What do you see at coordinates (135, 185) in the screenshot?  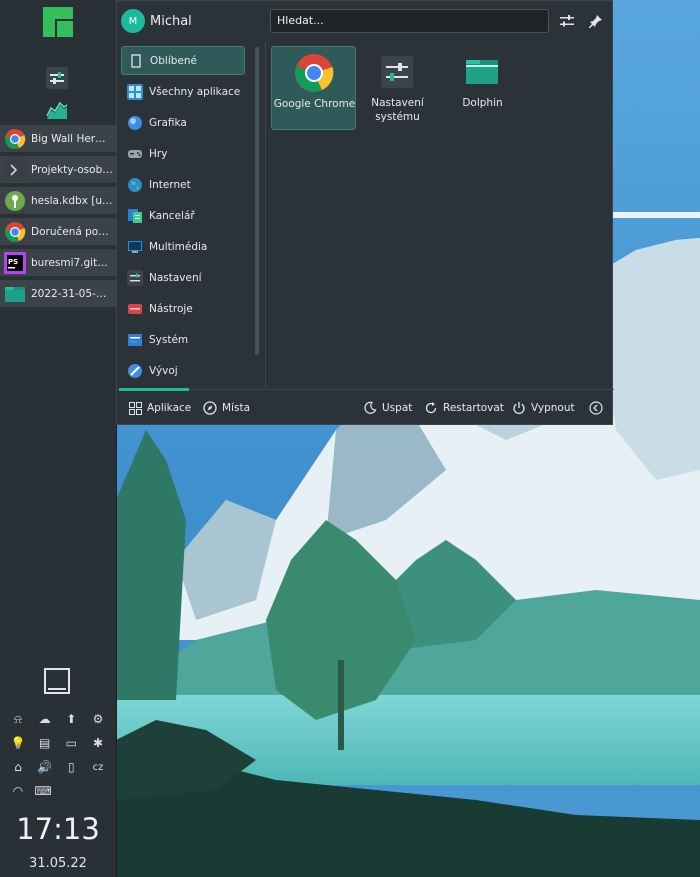 I see `internet-icon` at bounding box center [135, 185].